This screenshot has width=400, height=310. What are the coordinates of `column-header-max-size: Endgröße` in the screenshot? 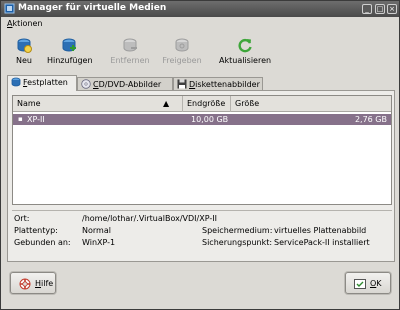 It's located at (207, 104).